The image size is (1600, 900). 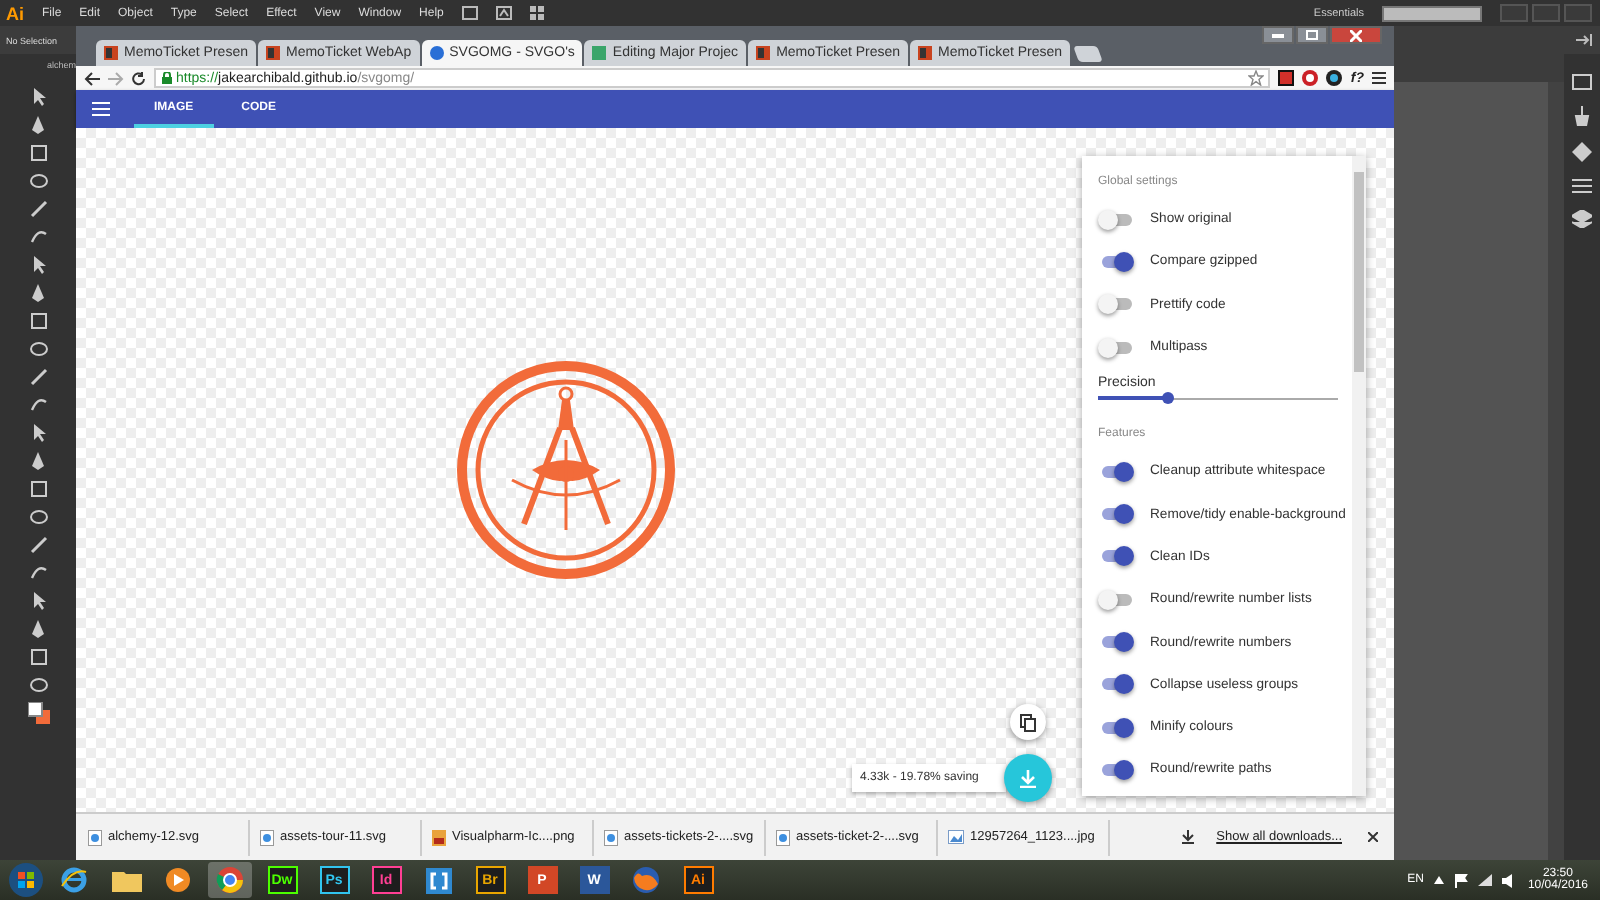 I want to click on chrome-ball-icon, so click(x=230, y=880).